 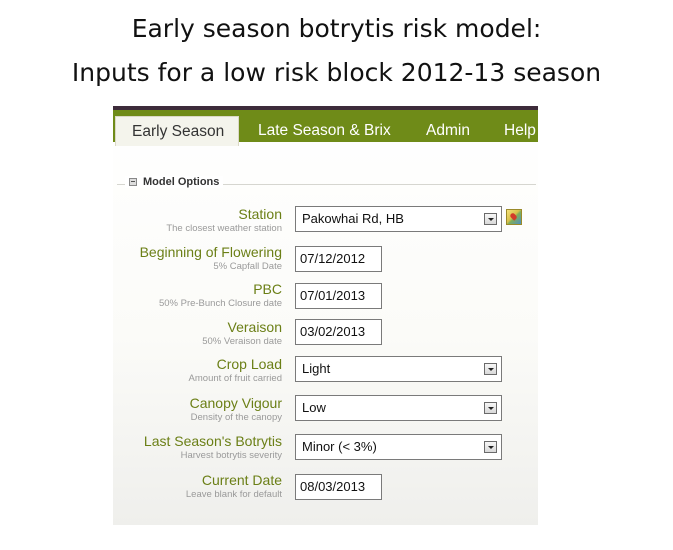 I want to click on tab-admin: Admin, so click(x=448, y=131).